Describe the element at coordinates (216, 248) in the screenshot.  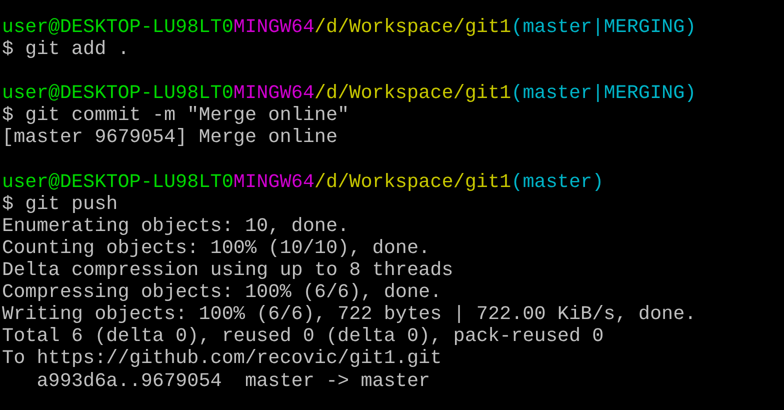
I see `output-line: Counting objects: 100% (10/10), done.` at that location.